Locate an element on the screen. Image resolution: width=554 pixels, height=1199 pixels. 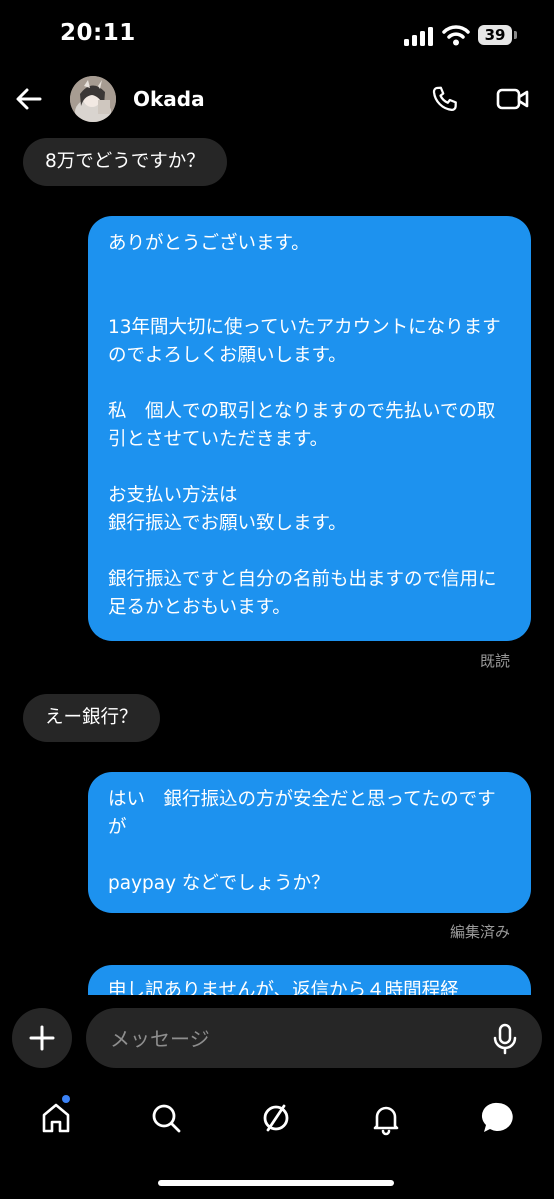
chat-header: Okada is located at coordinates (277, 99).